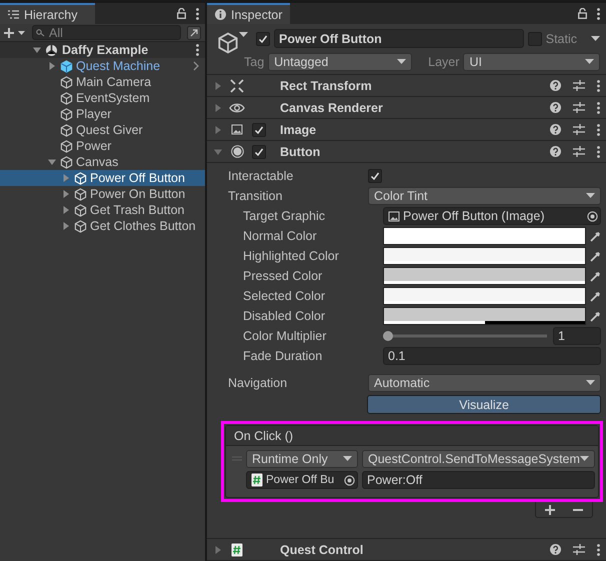  I want to click on visualize-button: Visualize, so click(484, 404).